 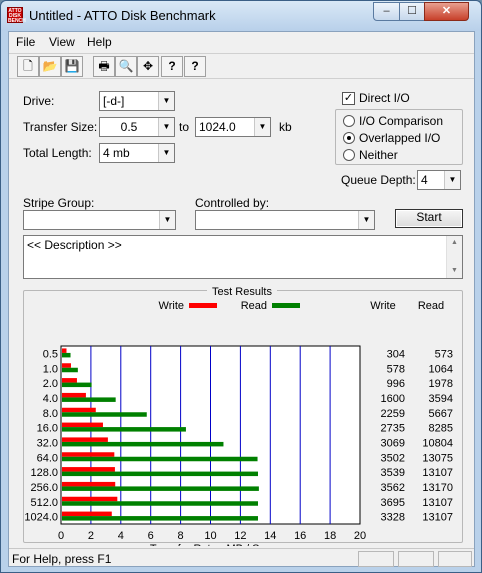 What do you see at coordinates (116, 153) in the screenshot?
I see `total-length-value: 4 mb` at bounding box center [116, 153].